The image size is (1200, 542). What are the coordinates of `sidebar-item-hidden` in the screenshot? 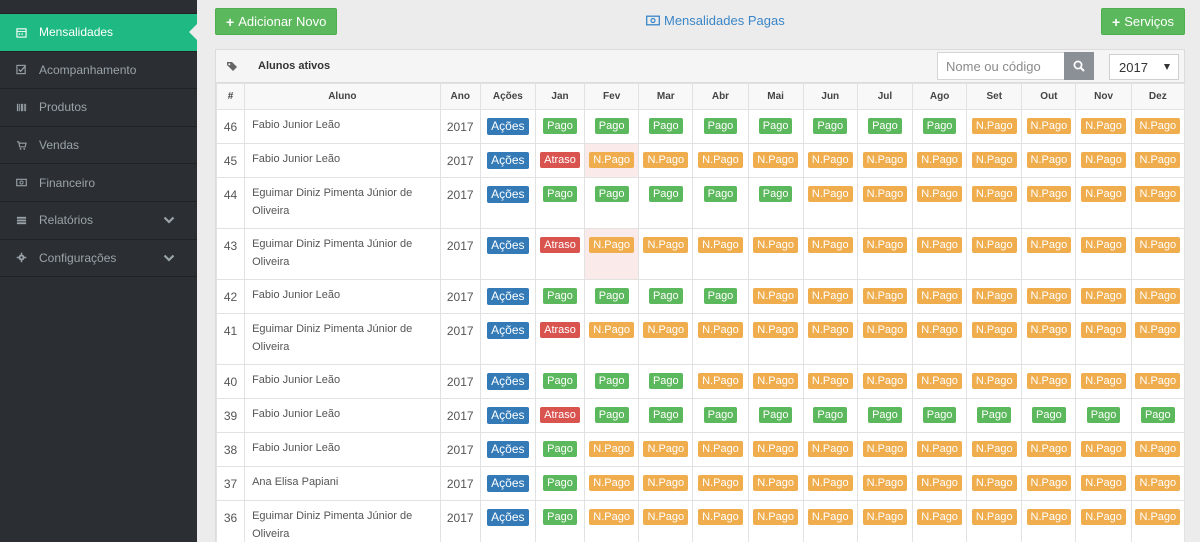 It's located at (98, 7).